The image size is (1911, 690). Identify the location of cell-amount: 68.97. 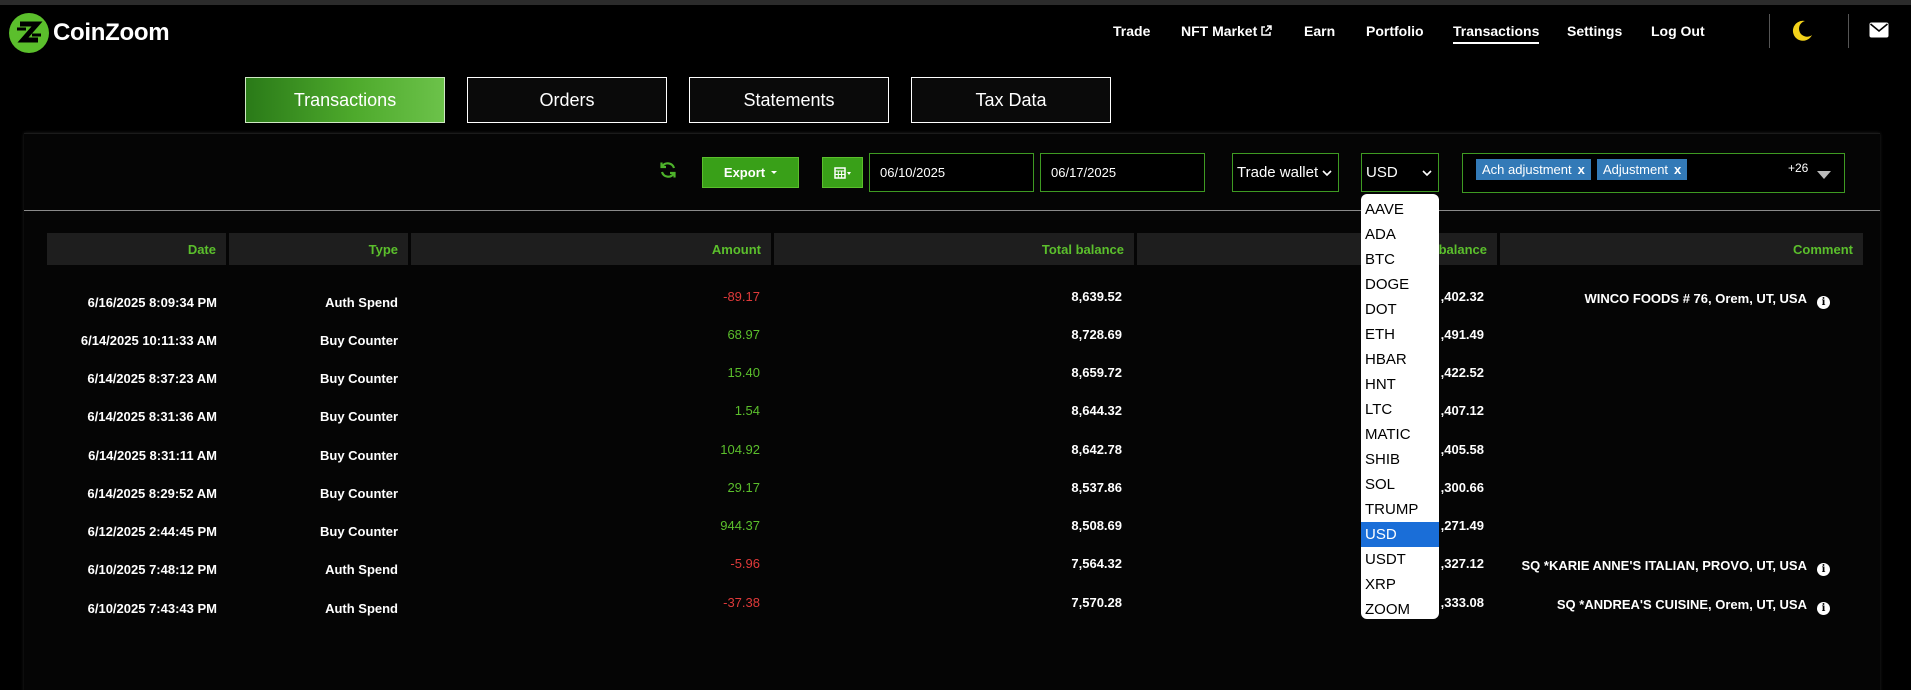
(743, 334).